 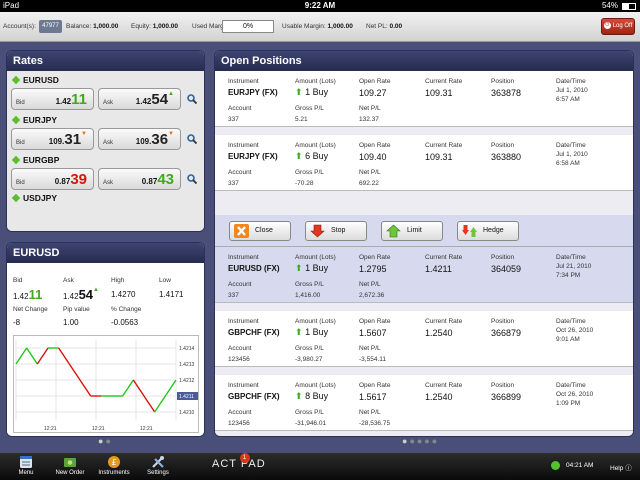 What do you see at coordinates (26, 462) in the screenshot?
I see `menu-icon` at bounding box center [26, 462].